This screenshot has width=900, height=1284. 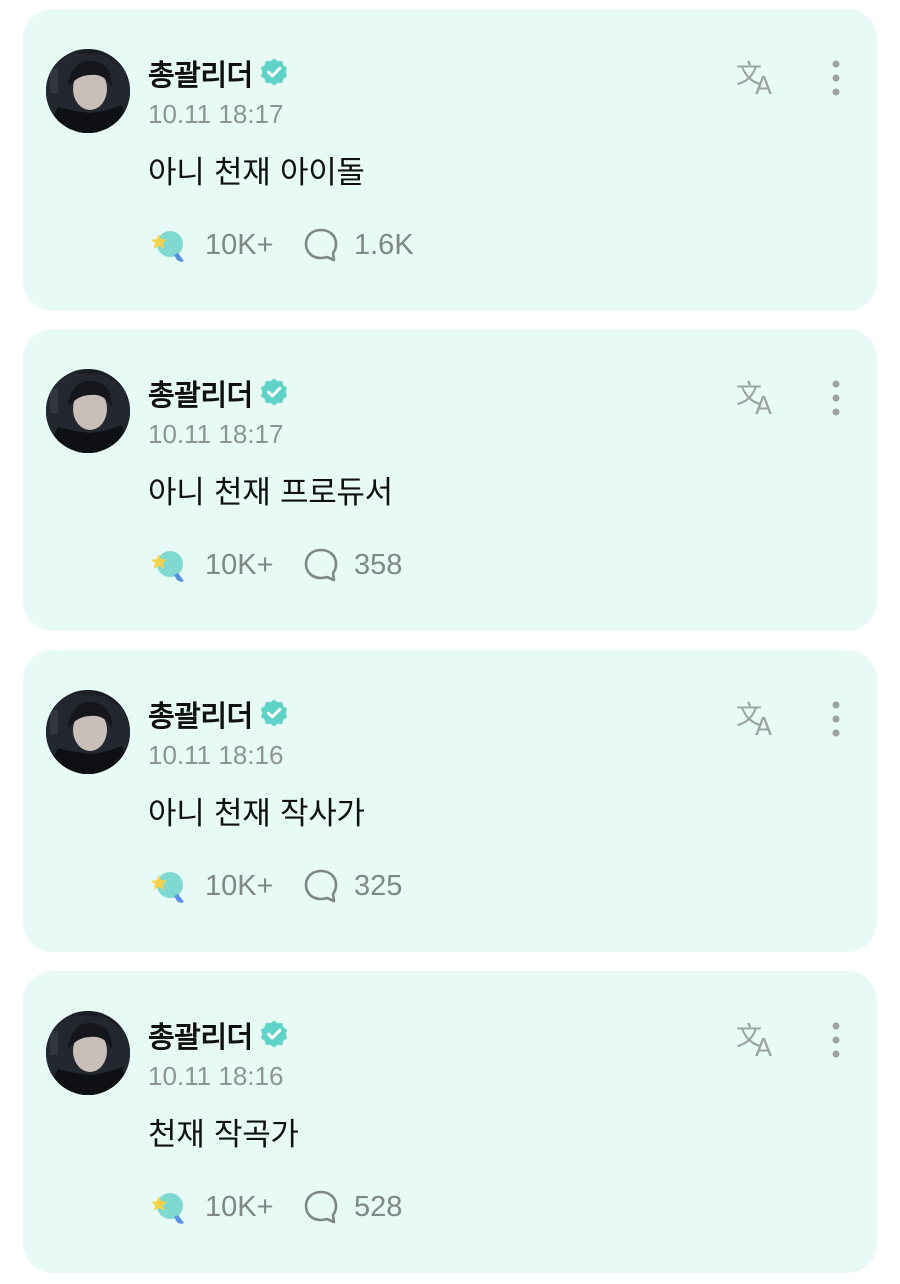 I want to click on post-content: 아니 천재 프로듀서, so click(x=270, y=493).